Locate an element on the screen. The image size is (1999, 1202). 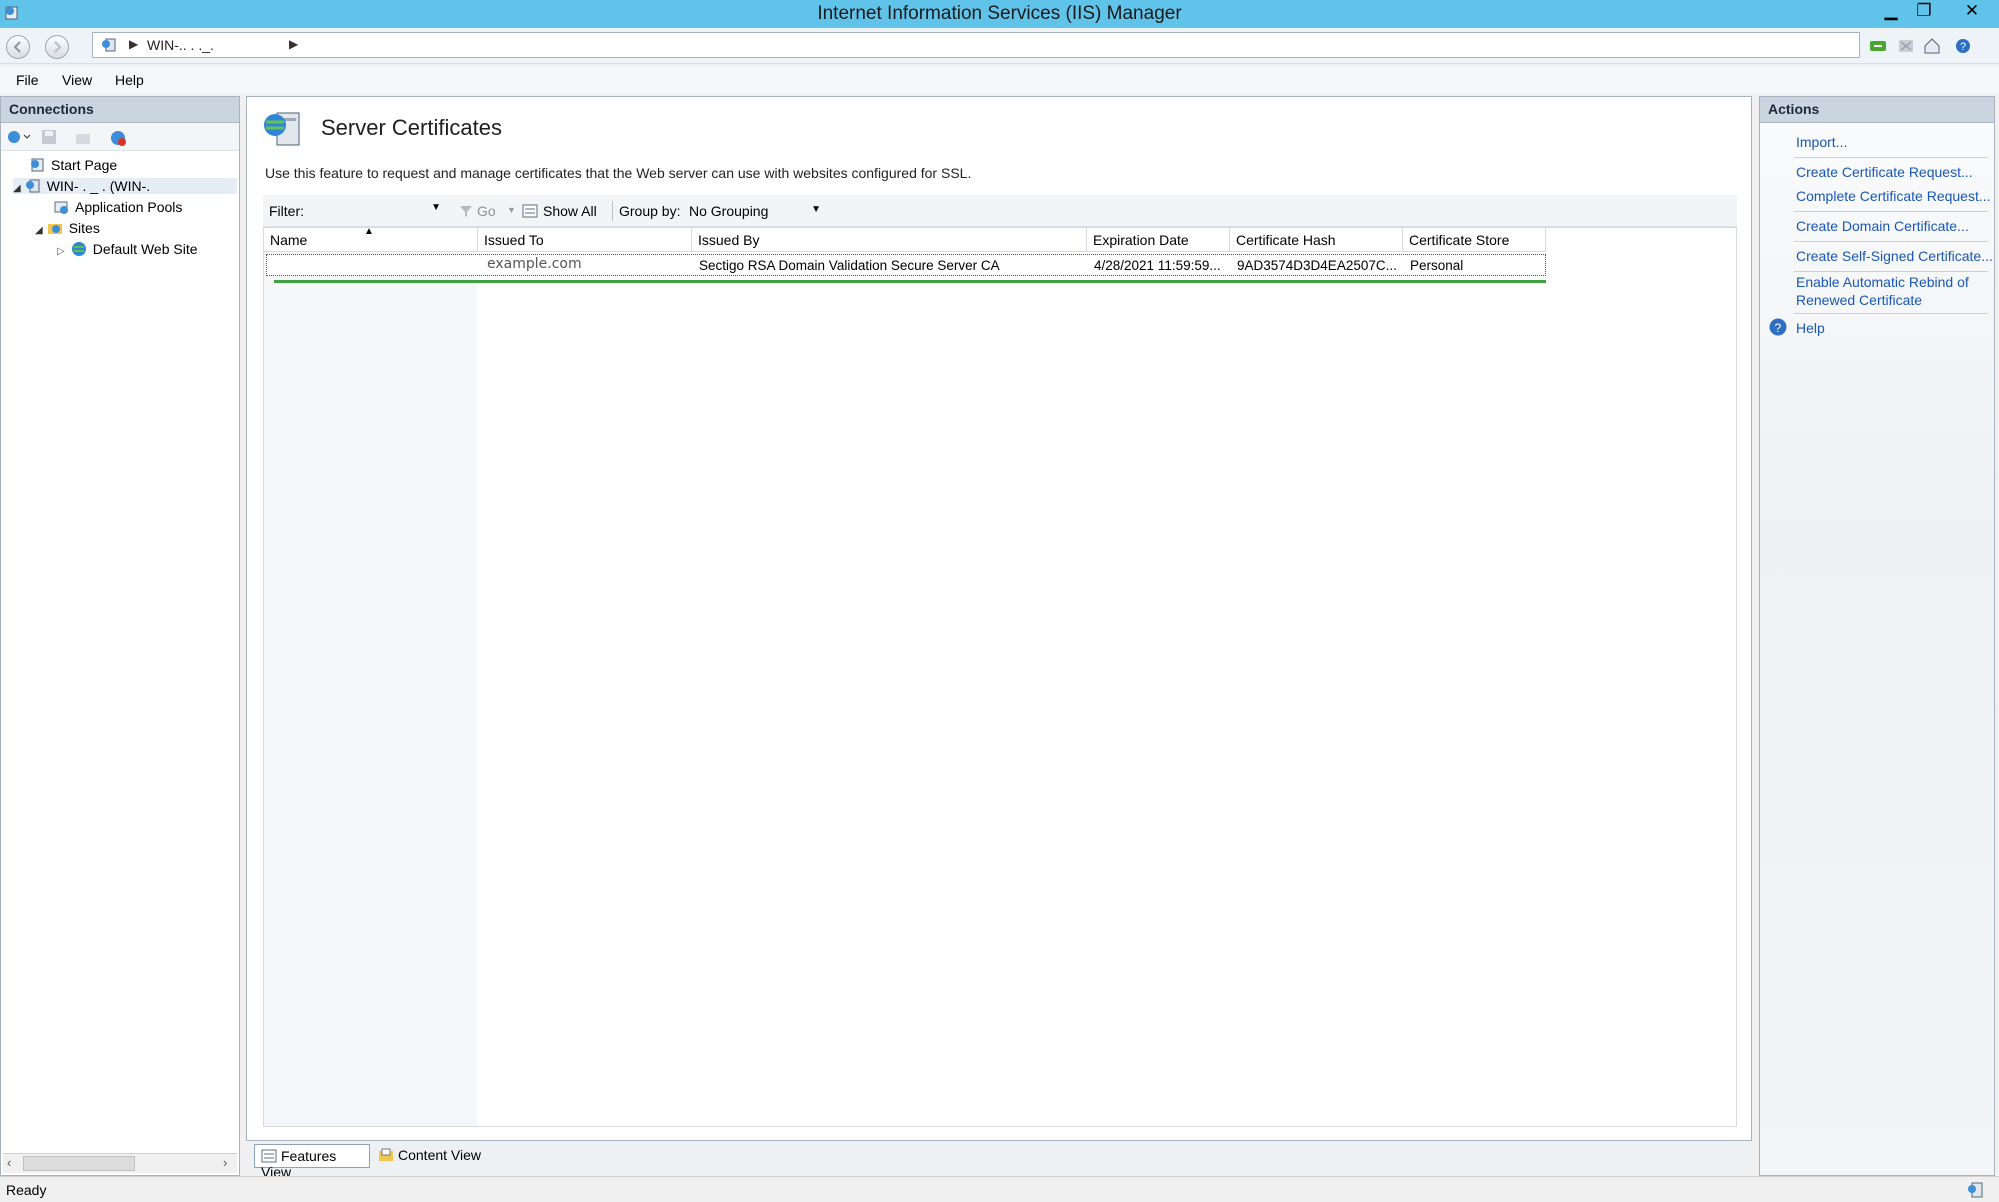
address-row: ▶ WIN-.. . ._. ▶ ? is located at coordinates (999, 46).